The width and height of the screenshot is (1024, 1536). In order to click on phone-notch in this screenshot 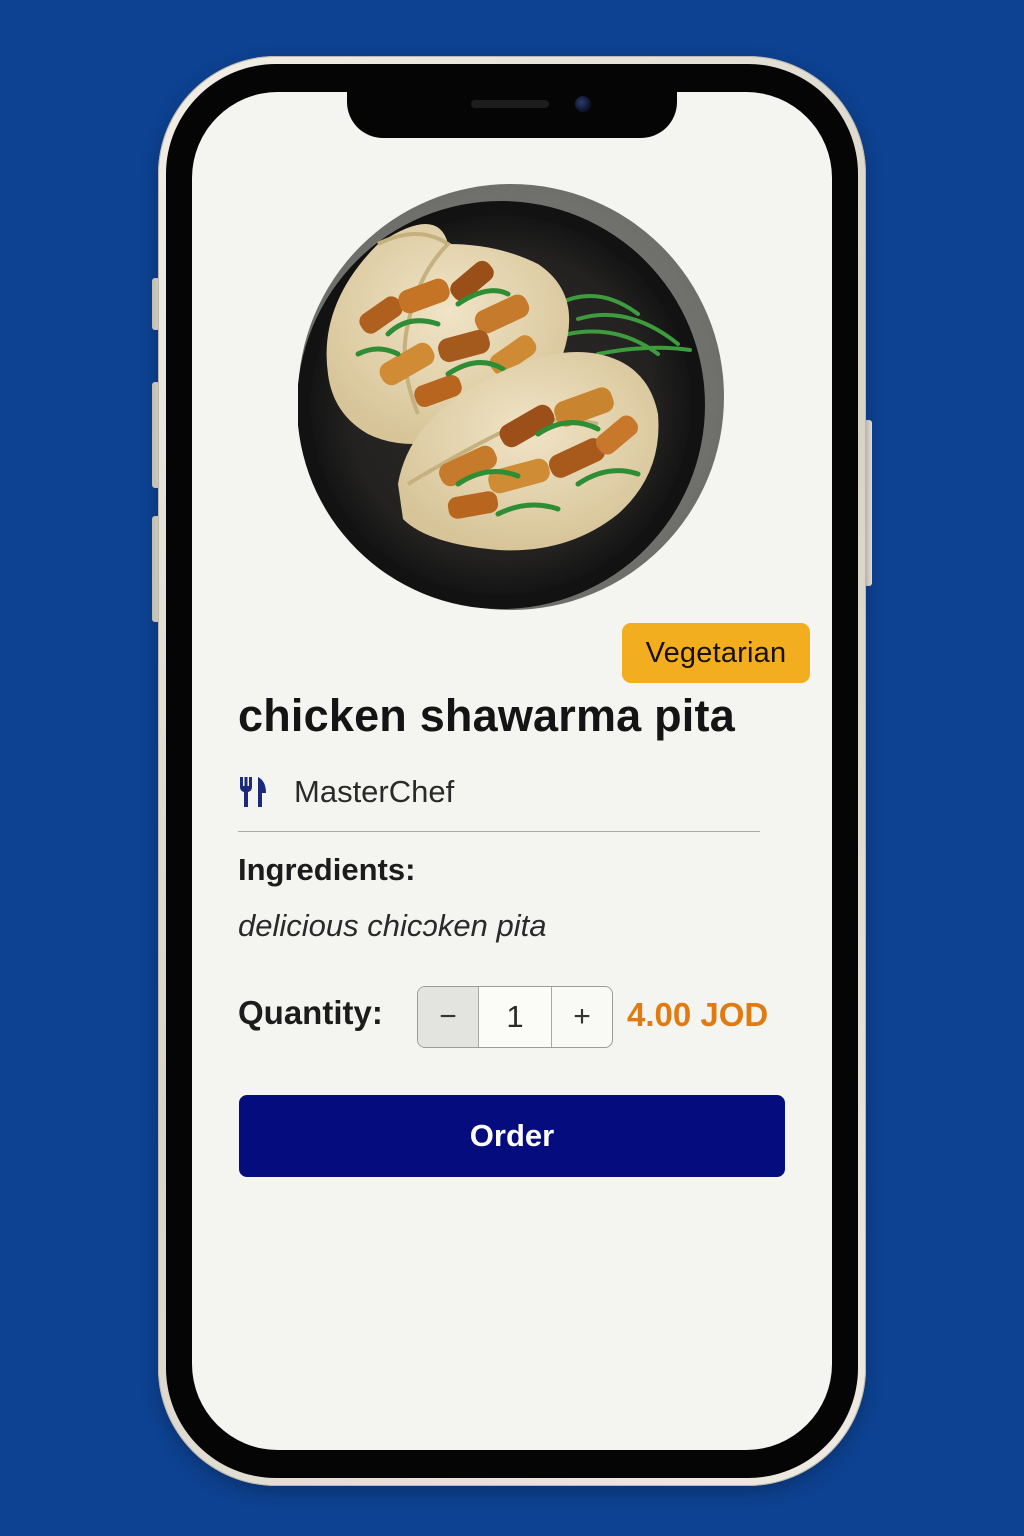, I will do `click(512, 101)`.